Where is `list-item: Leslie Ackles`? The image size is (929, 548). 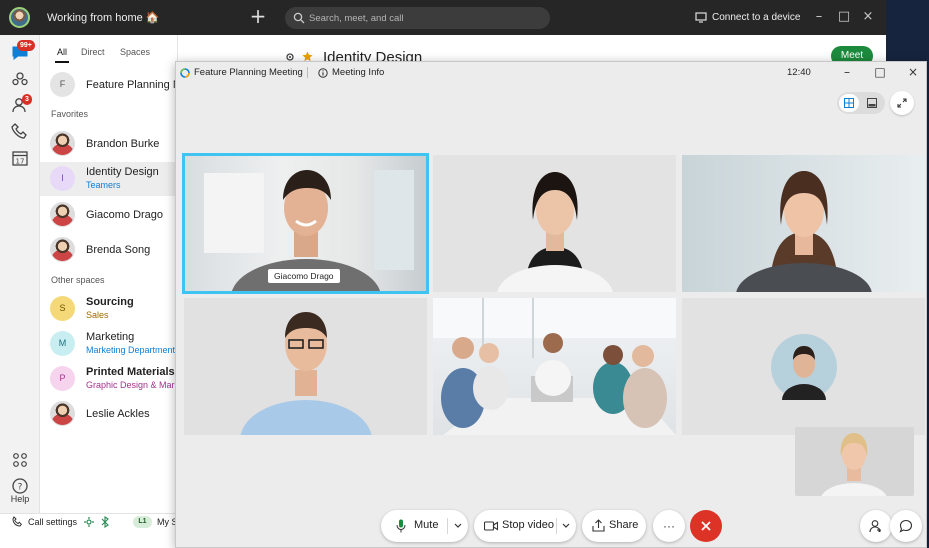
list-item: Leslie Ackles is located at coordinates (108, 414).